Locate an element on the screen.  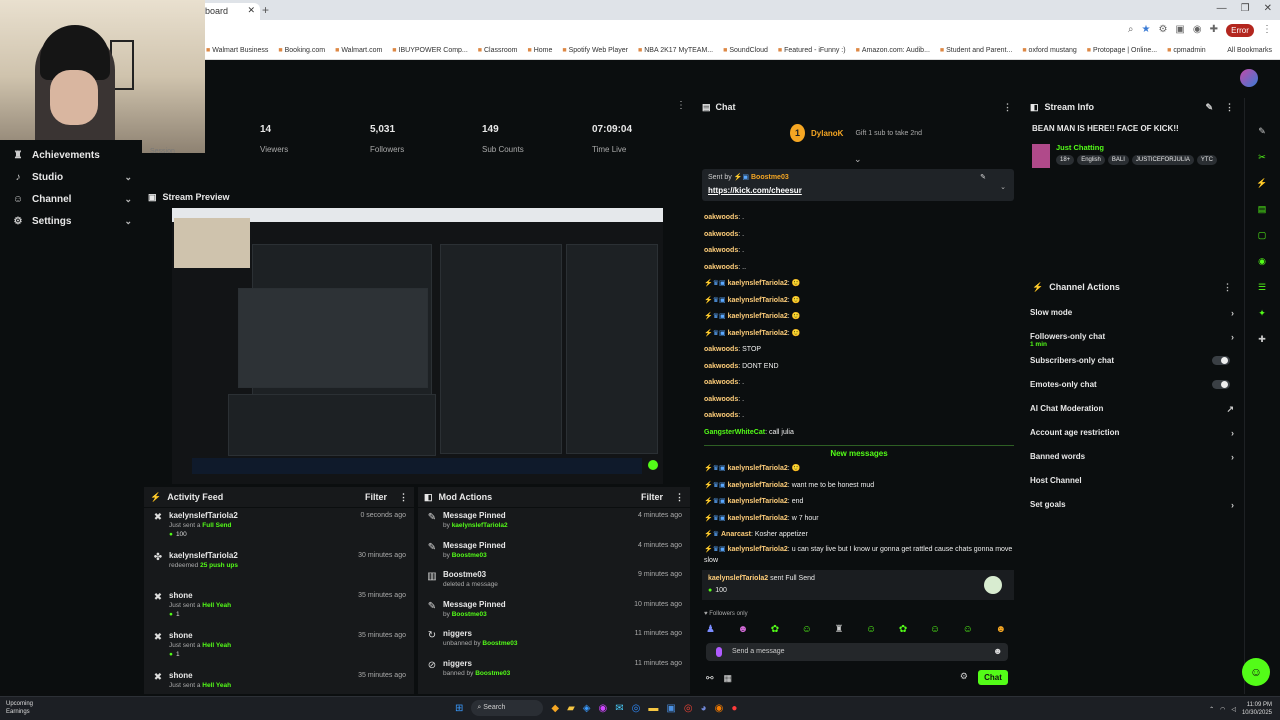
chevron-up-icon: ⌃ is located at coordinates (1211, 709).